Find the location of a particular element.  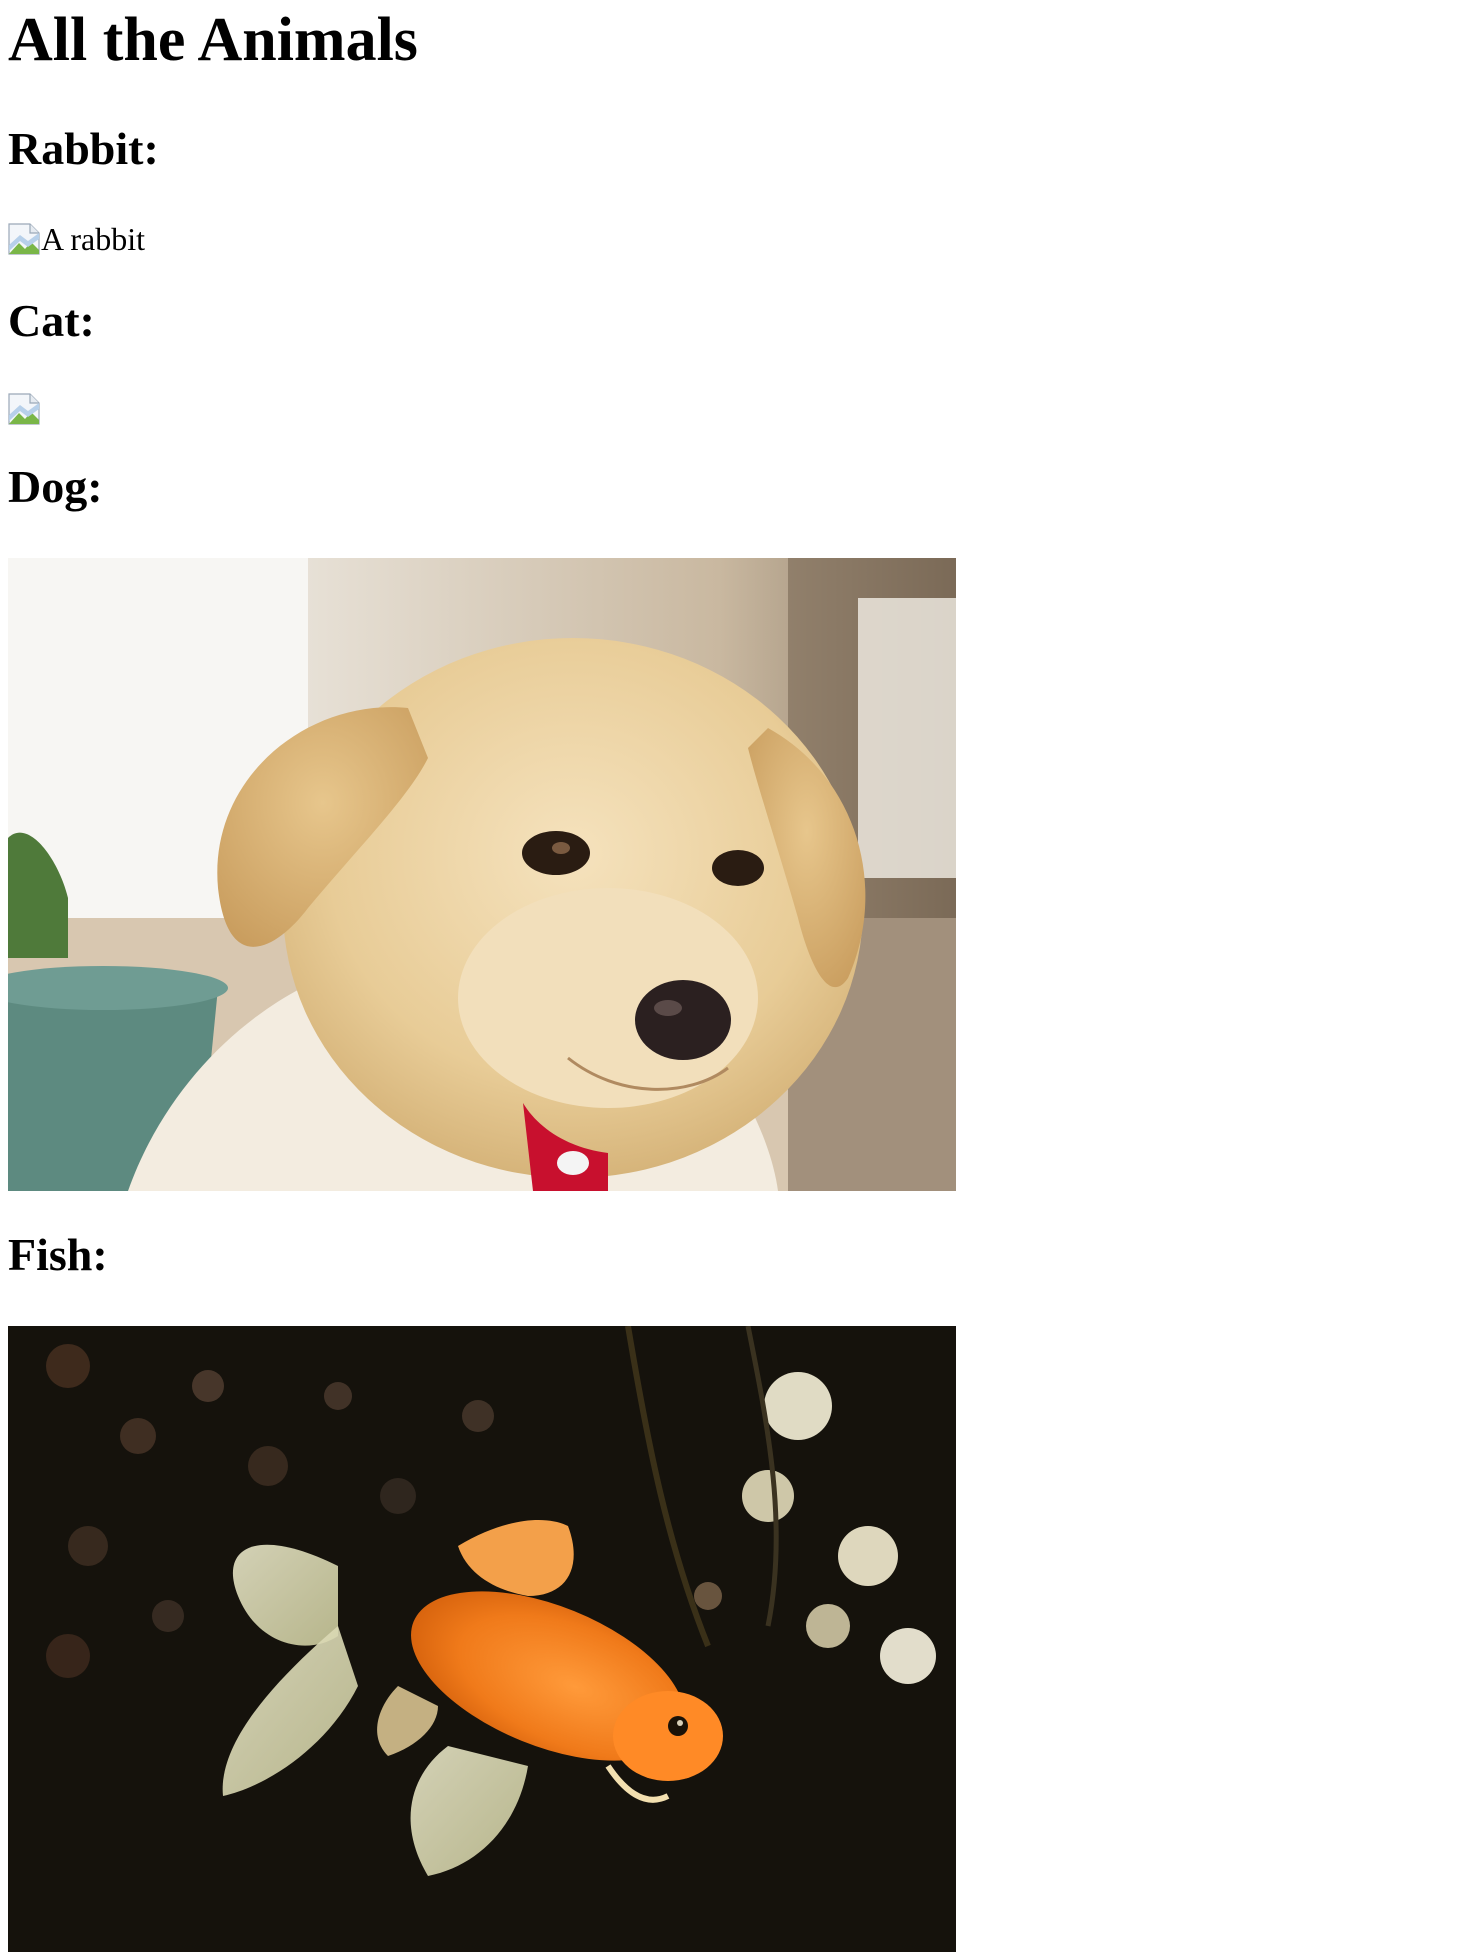

rabbit-image-alt-text: A rabbit is located at coordinates (93, 239).